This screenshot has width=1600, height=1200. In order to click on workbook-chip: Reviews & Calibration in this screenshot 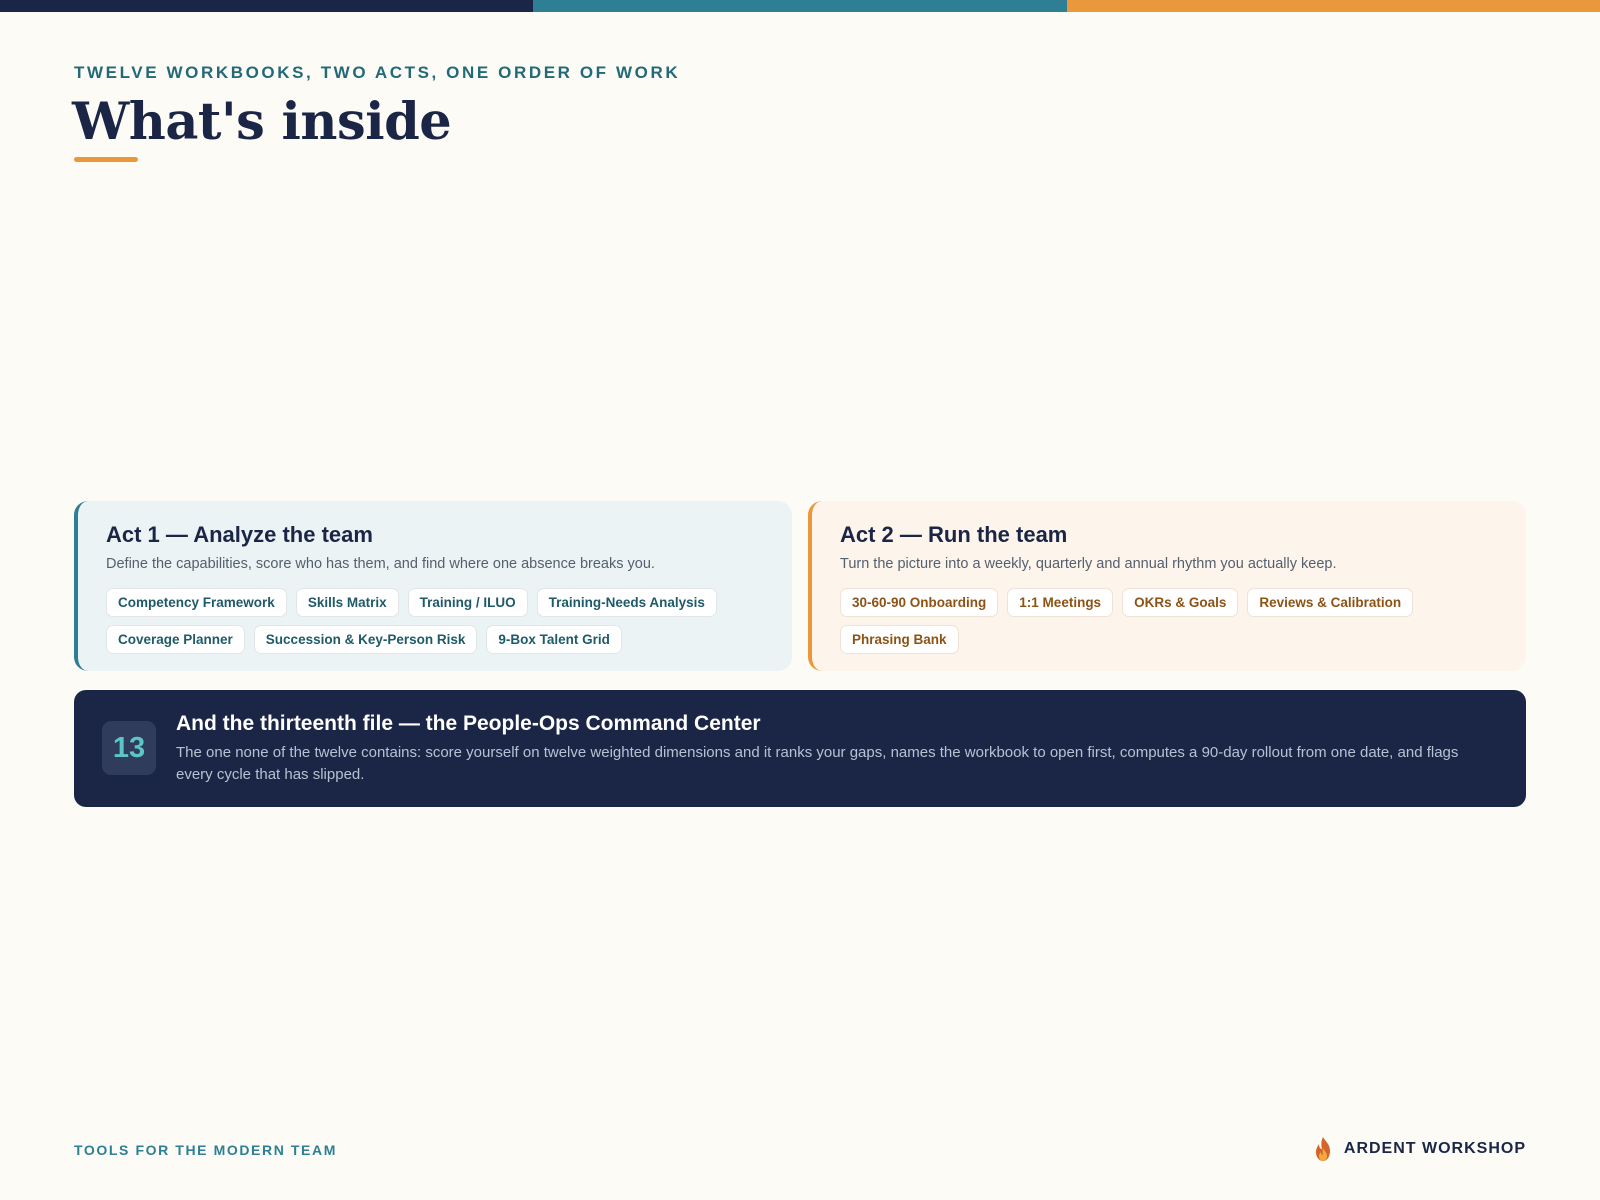, I will do `click(1330, 602)`.